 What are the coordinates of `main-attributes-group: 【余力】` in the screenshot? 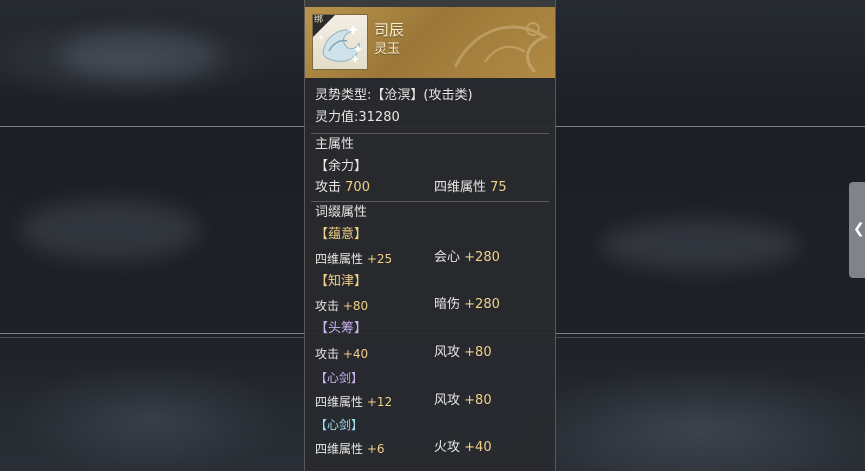 It's located at (341, 166).